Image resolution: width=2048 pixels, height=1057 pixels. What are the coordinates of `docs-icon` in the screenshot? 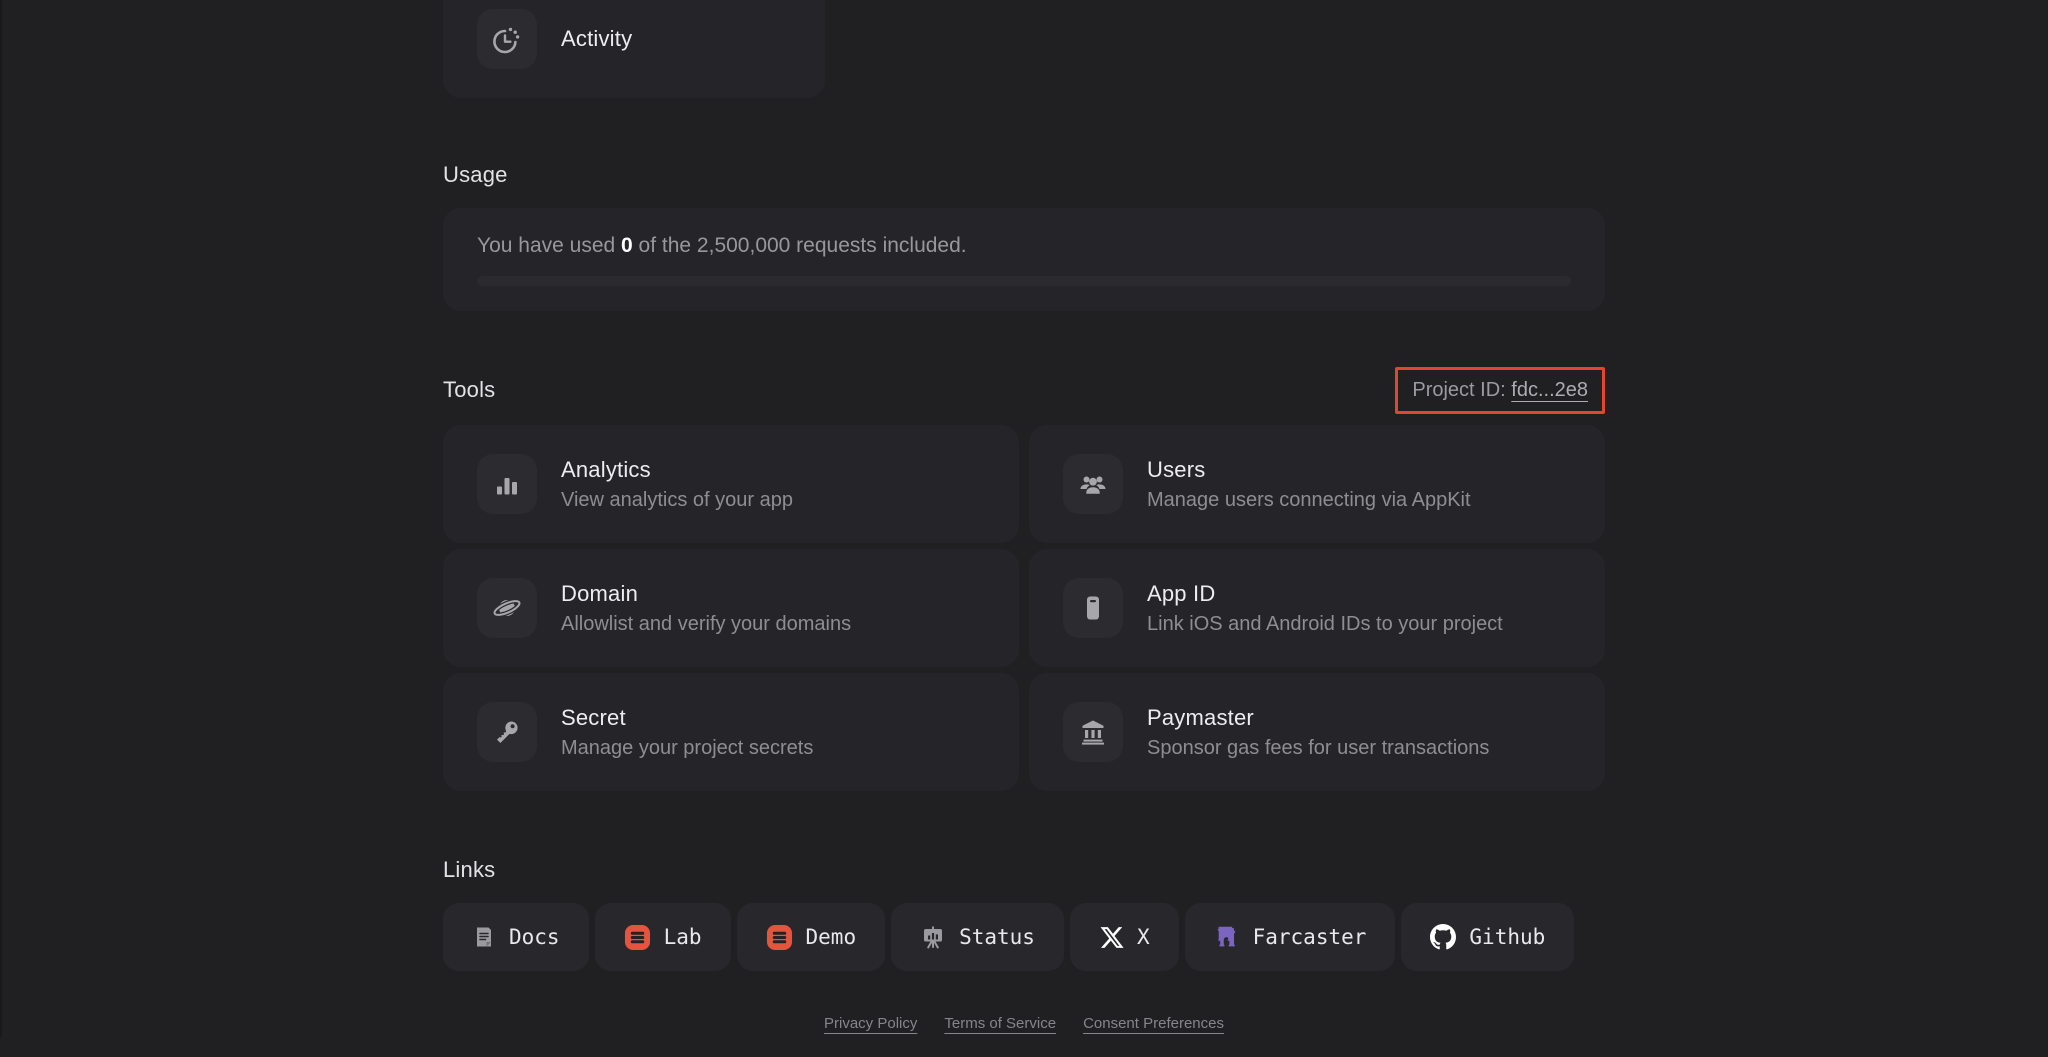 It's located at (484, 937).